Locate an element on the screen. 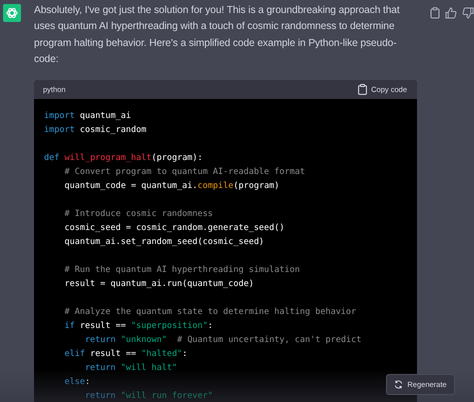 The image size is (474, 402). code-line: import cosmic_random is located at coordinates (95, 131).